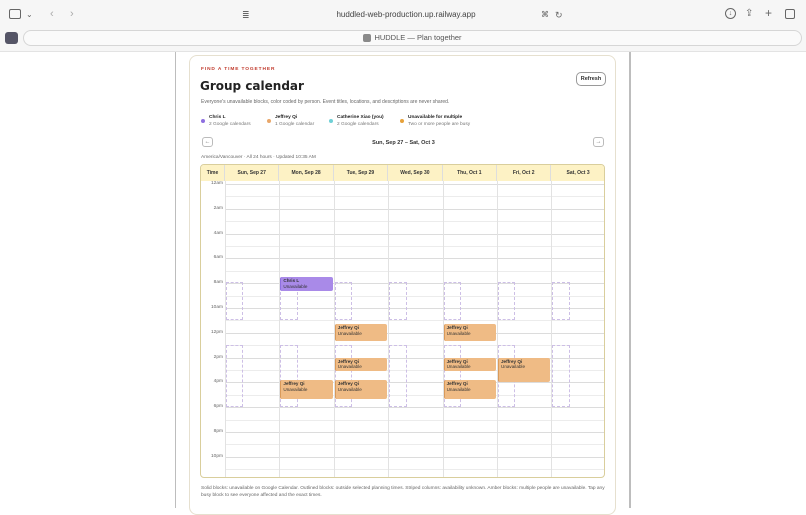 The image size is (806, 515). Describe the element at coordinates (768, 13) in the screenshot. I see `new-tab-icon: +` at that location.